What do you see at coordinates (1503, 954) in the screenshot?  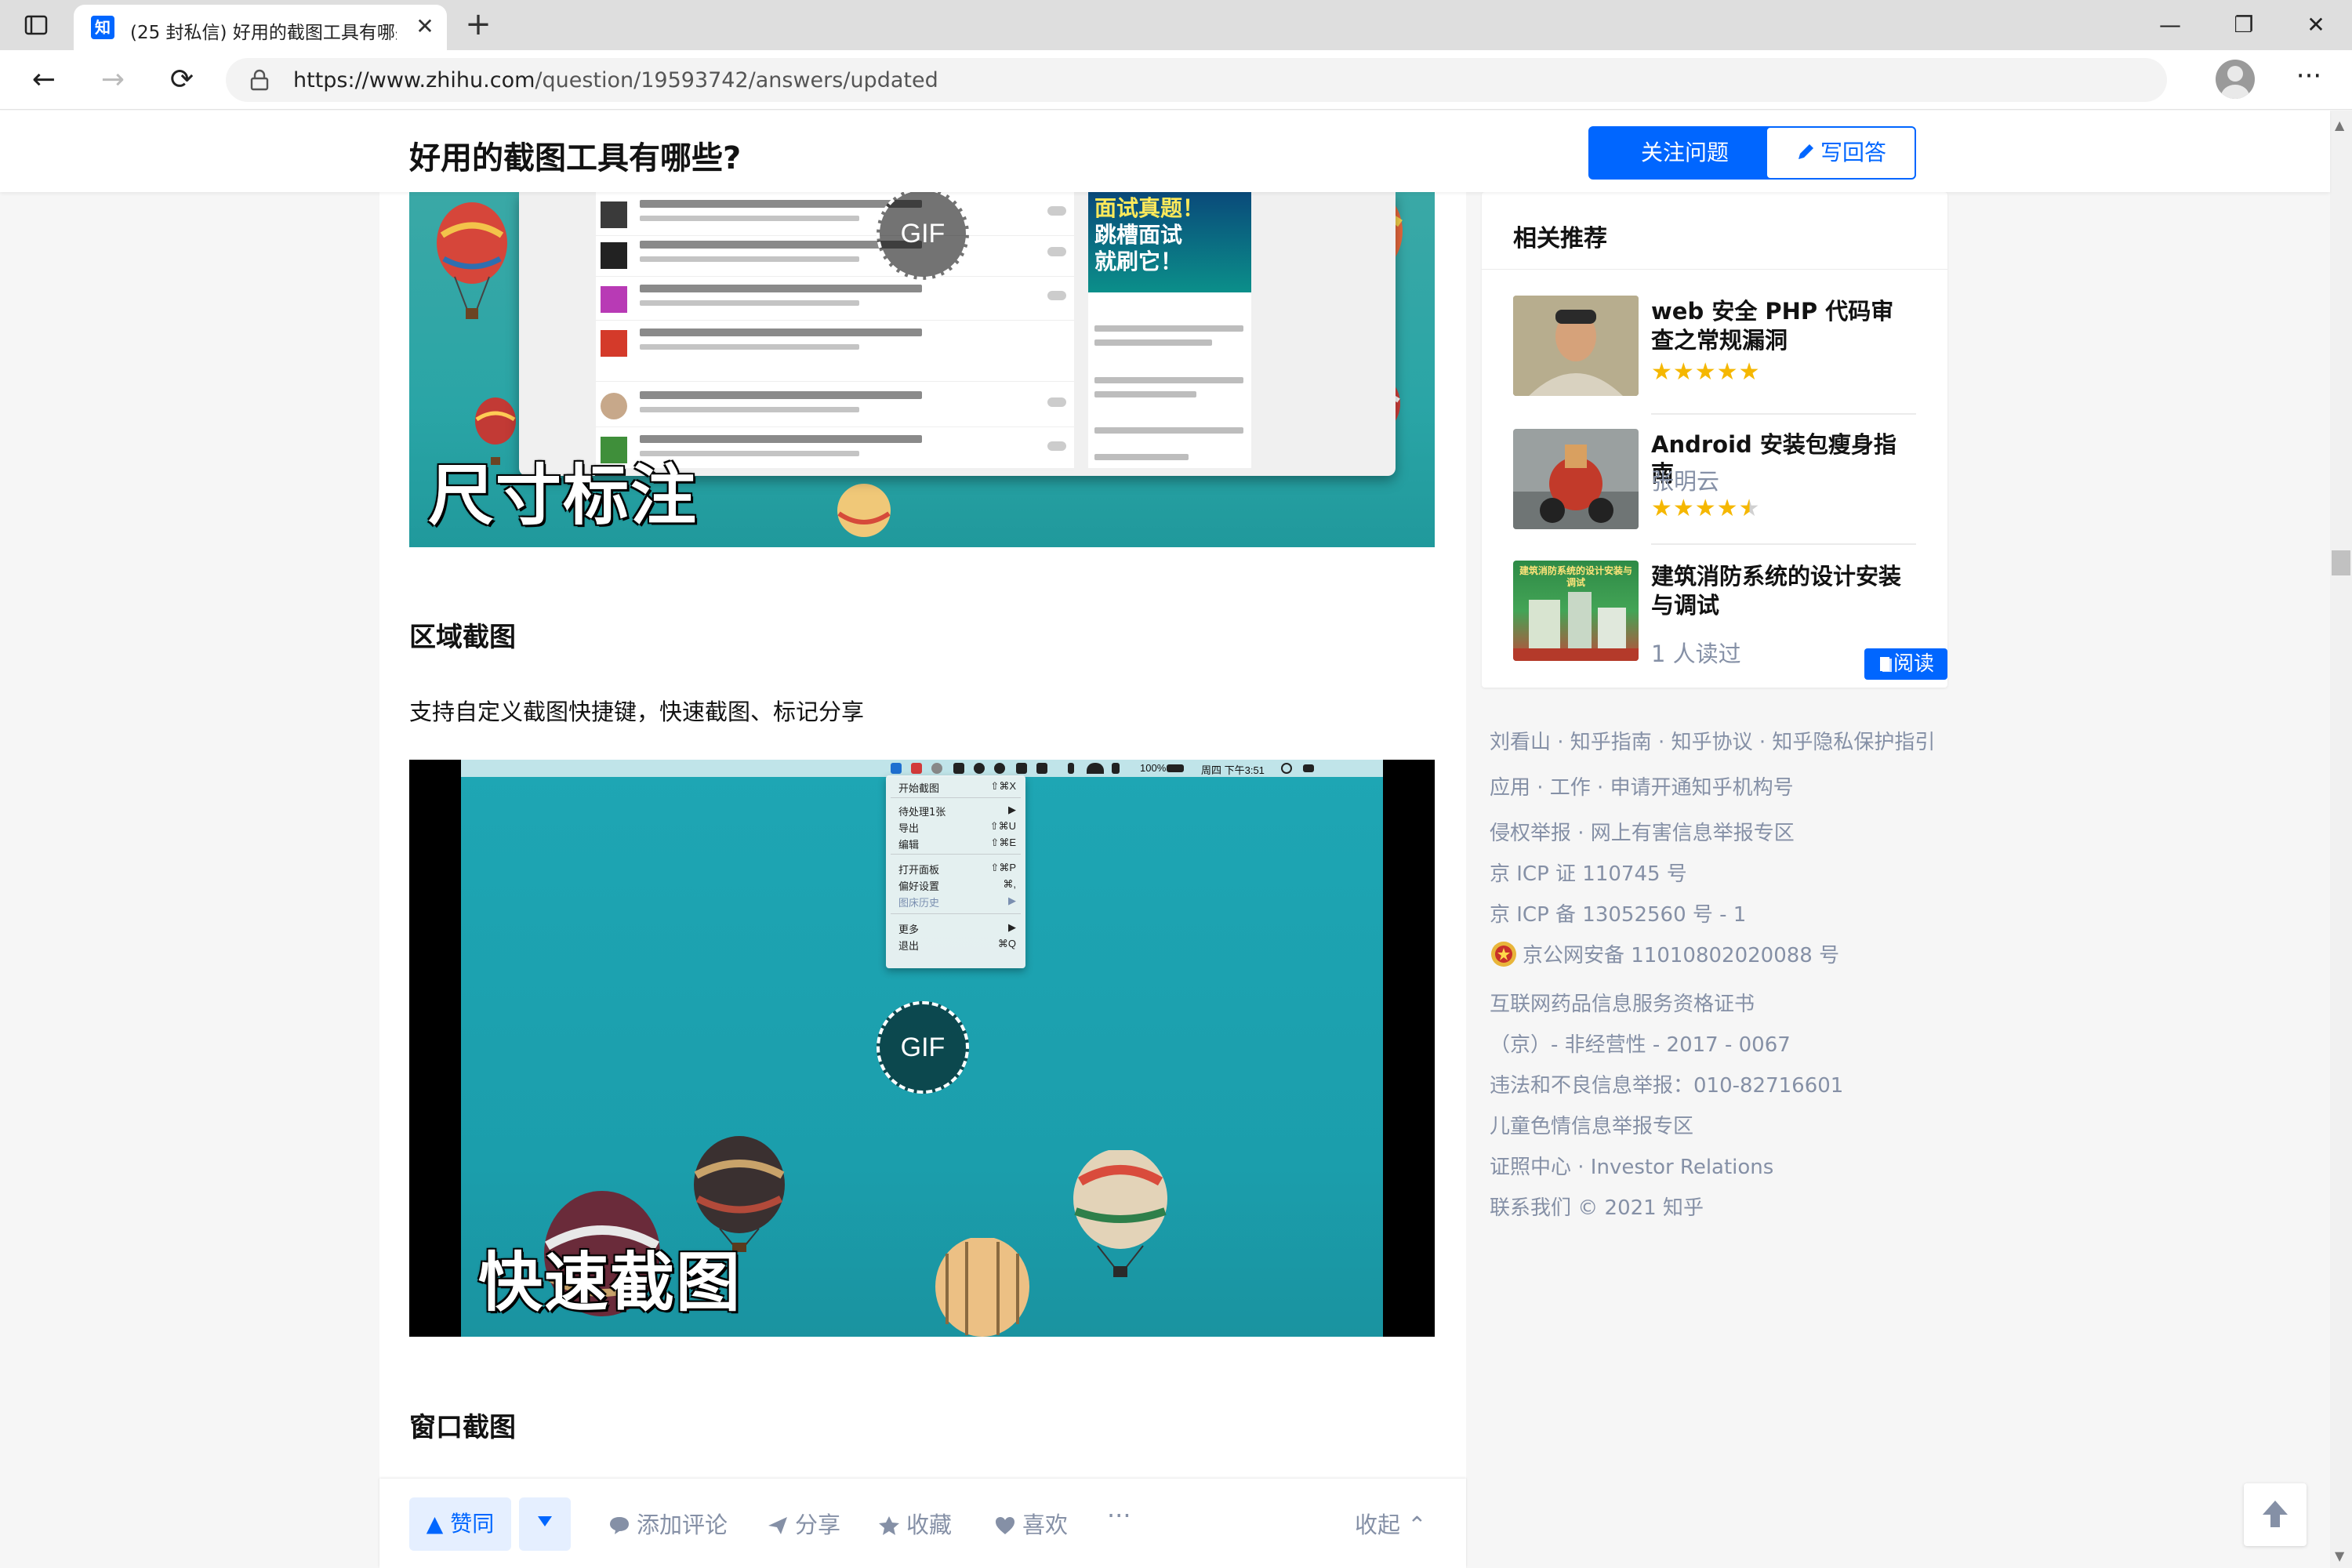 I see `police-badge-icon` at bounding box center [1503, 954].